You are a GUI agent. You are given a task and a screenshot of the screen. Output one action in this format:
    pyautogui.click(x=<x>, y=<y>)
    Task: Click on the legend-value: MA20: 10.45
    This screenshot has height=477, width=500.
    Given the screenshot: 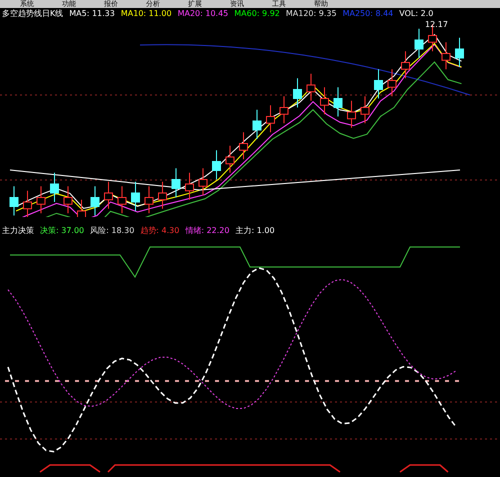 What is the action you would take?
    pyautogui.click(x=203, y=14)
    